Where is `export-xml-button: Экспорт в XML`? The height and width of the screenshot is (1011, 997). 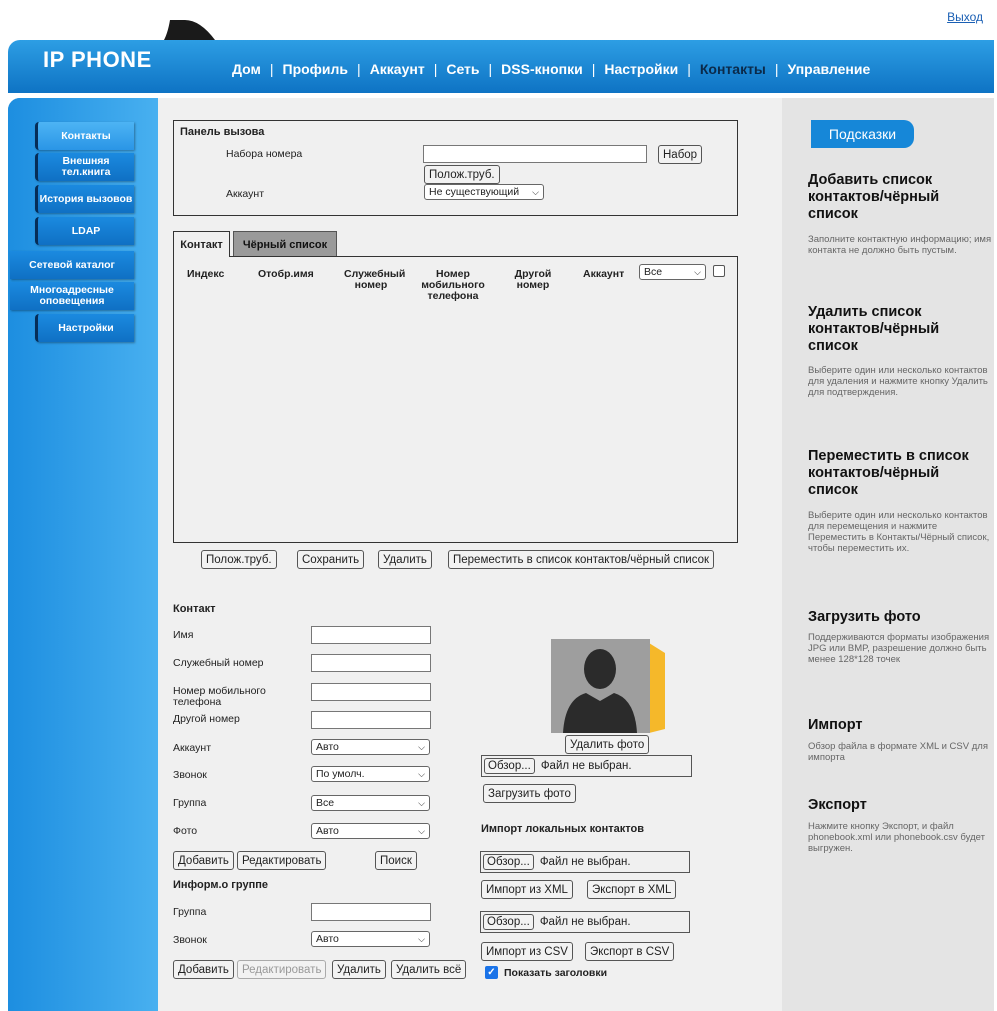
export-xml-button: Экспорт в XML is located at coordinates (632, 889).